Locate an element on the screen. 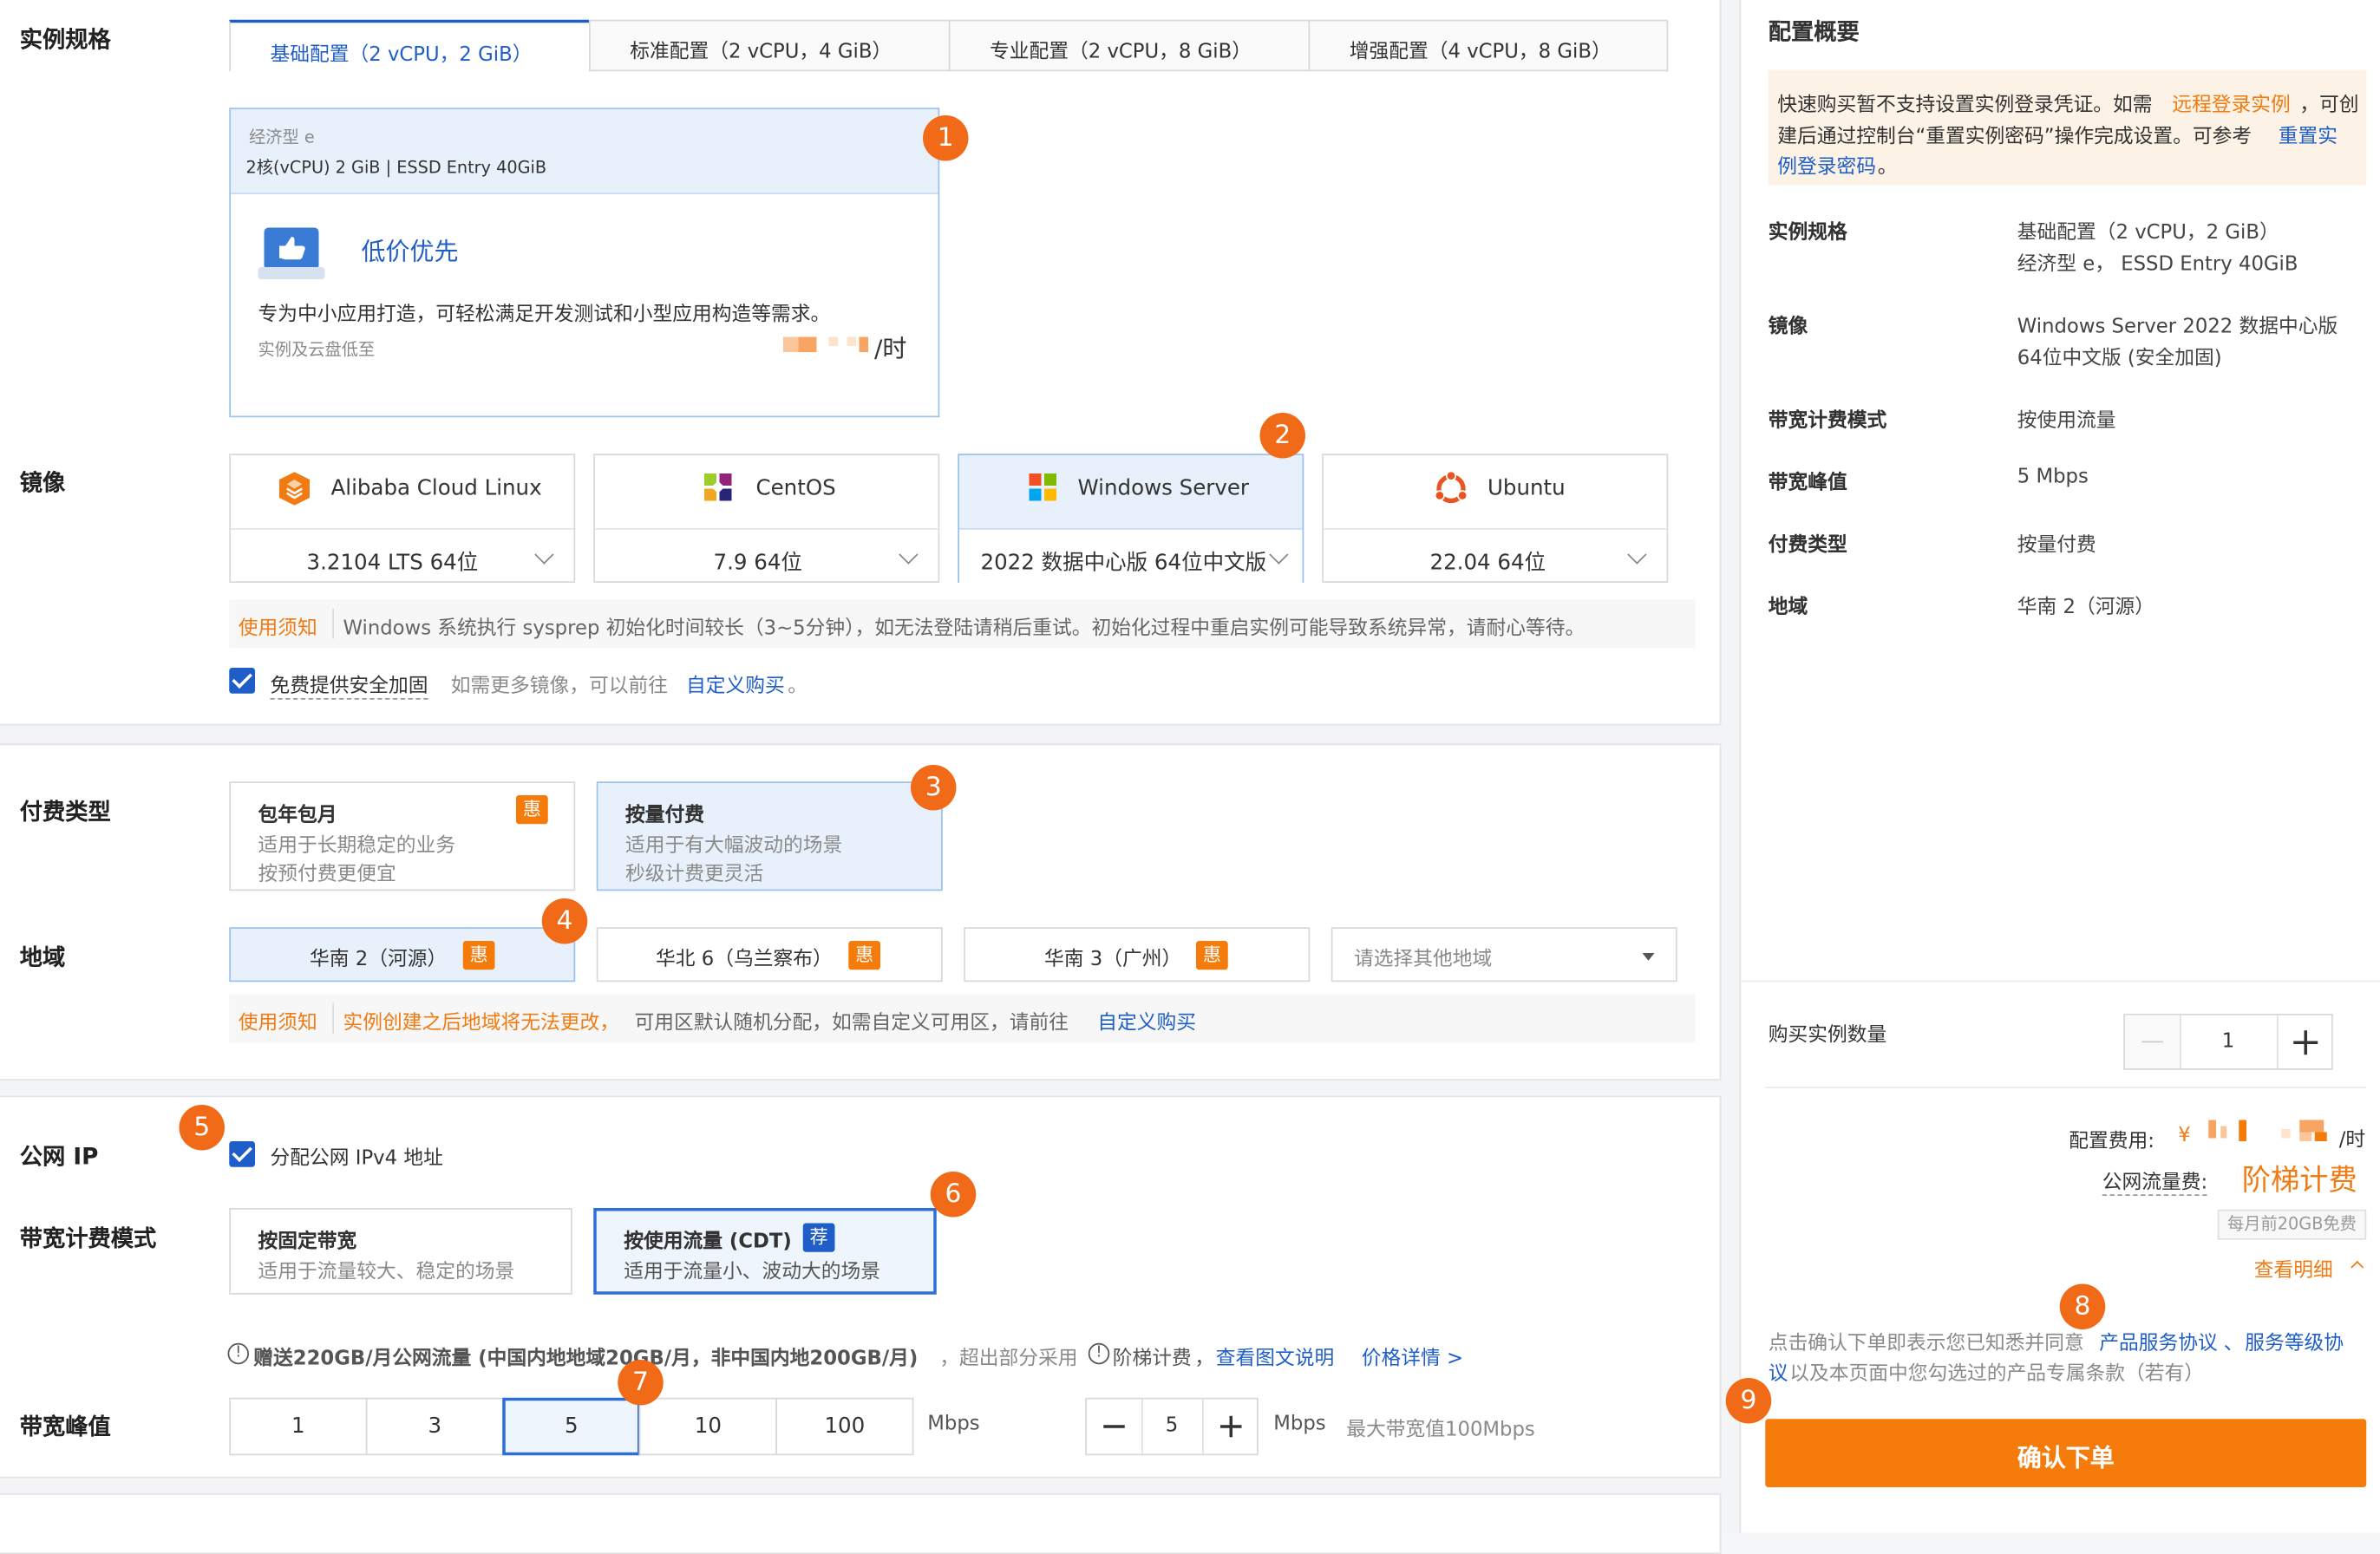 The image size is (2380, 1554). remote-login-link: 远程登录实例 is located at coordinates (2231, 102).